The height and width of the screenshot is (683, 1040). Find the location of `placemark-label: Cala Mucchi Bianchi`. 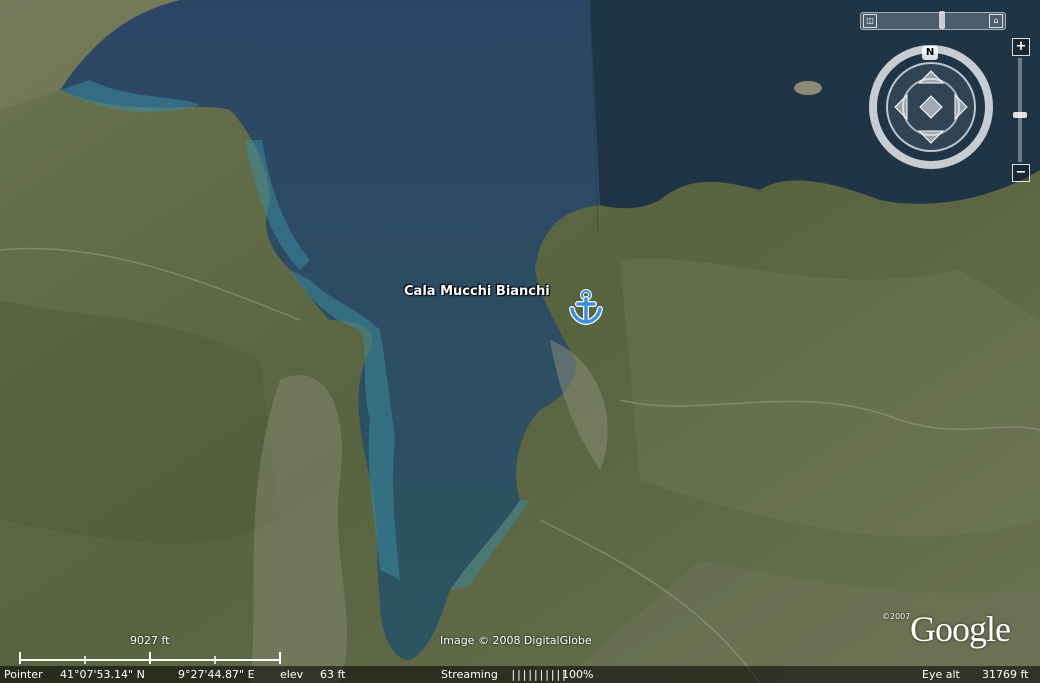

placemark-label: Cala Mucchi Bianchi is located at coordinates (477, 291).